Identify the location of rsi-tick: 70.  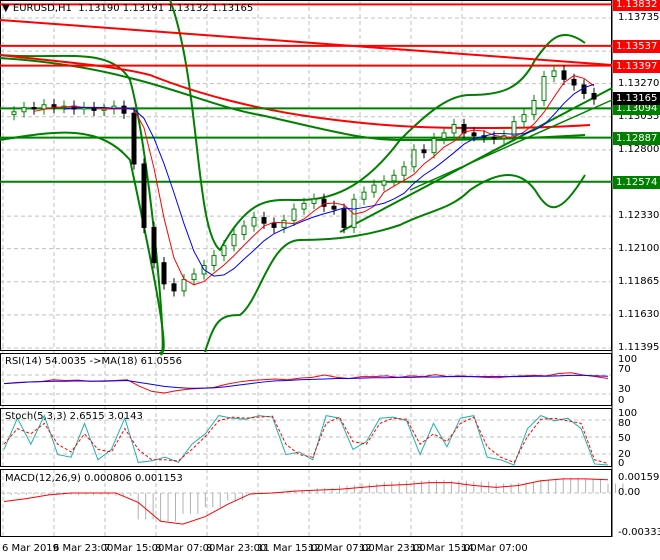
(624, 369).